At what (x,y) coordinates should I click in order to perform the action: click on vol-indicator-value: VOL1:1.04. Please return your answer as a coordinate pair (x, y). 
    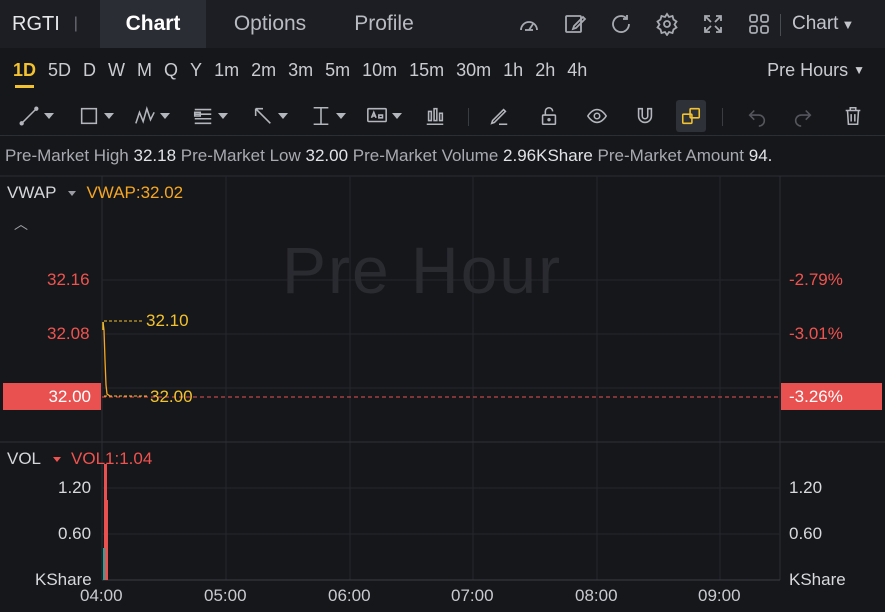
    Looking at the image, I should click on (112, 458).